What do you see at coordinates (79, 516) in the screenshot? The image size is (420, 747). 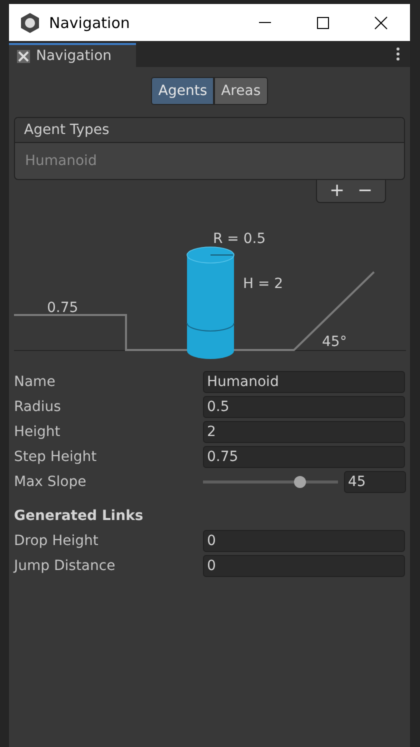 I see `section-title: Generated Links` at bounding box center [79, 516].